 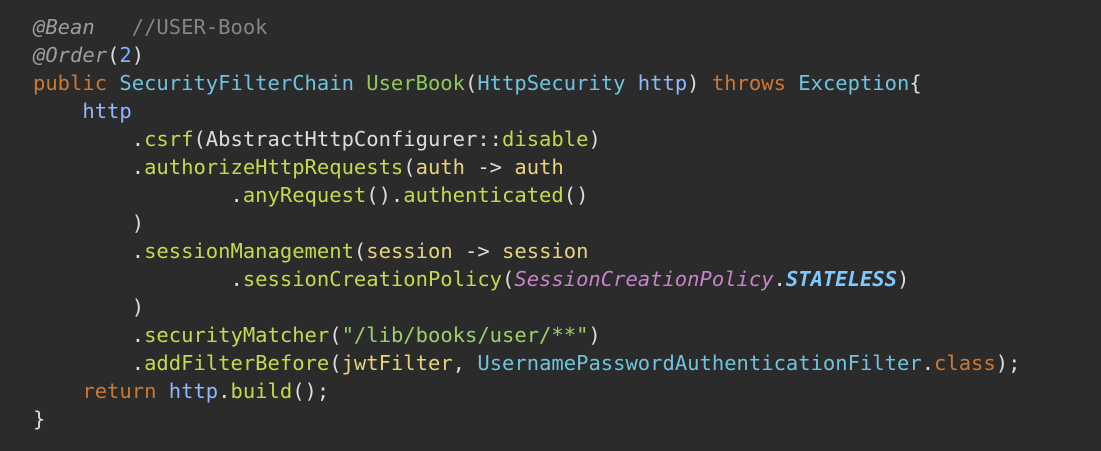 What do you see at coordinates (348, 139) in the screenshot?
I see `code-token: (AbstractHttpConfigurer::` at bounding box center [348, 139].